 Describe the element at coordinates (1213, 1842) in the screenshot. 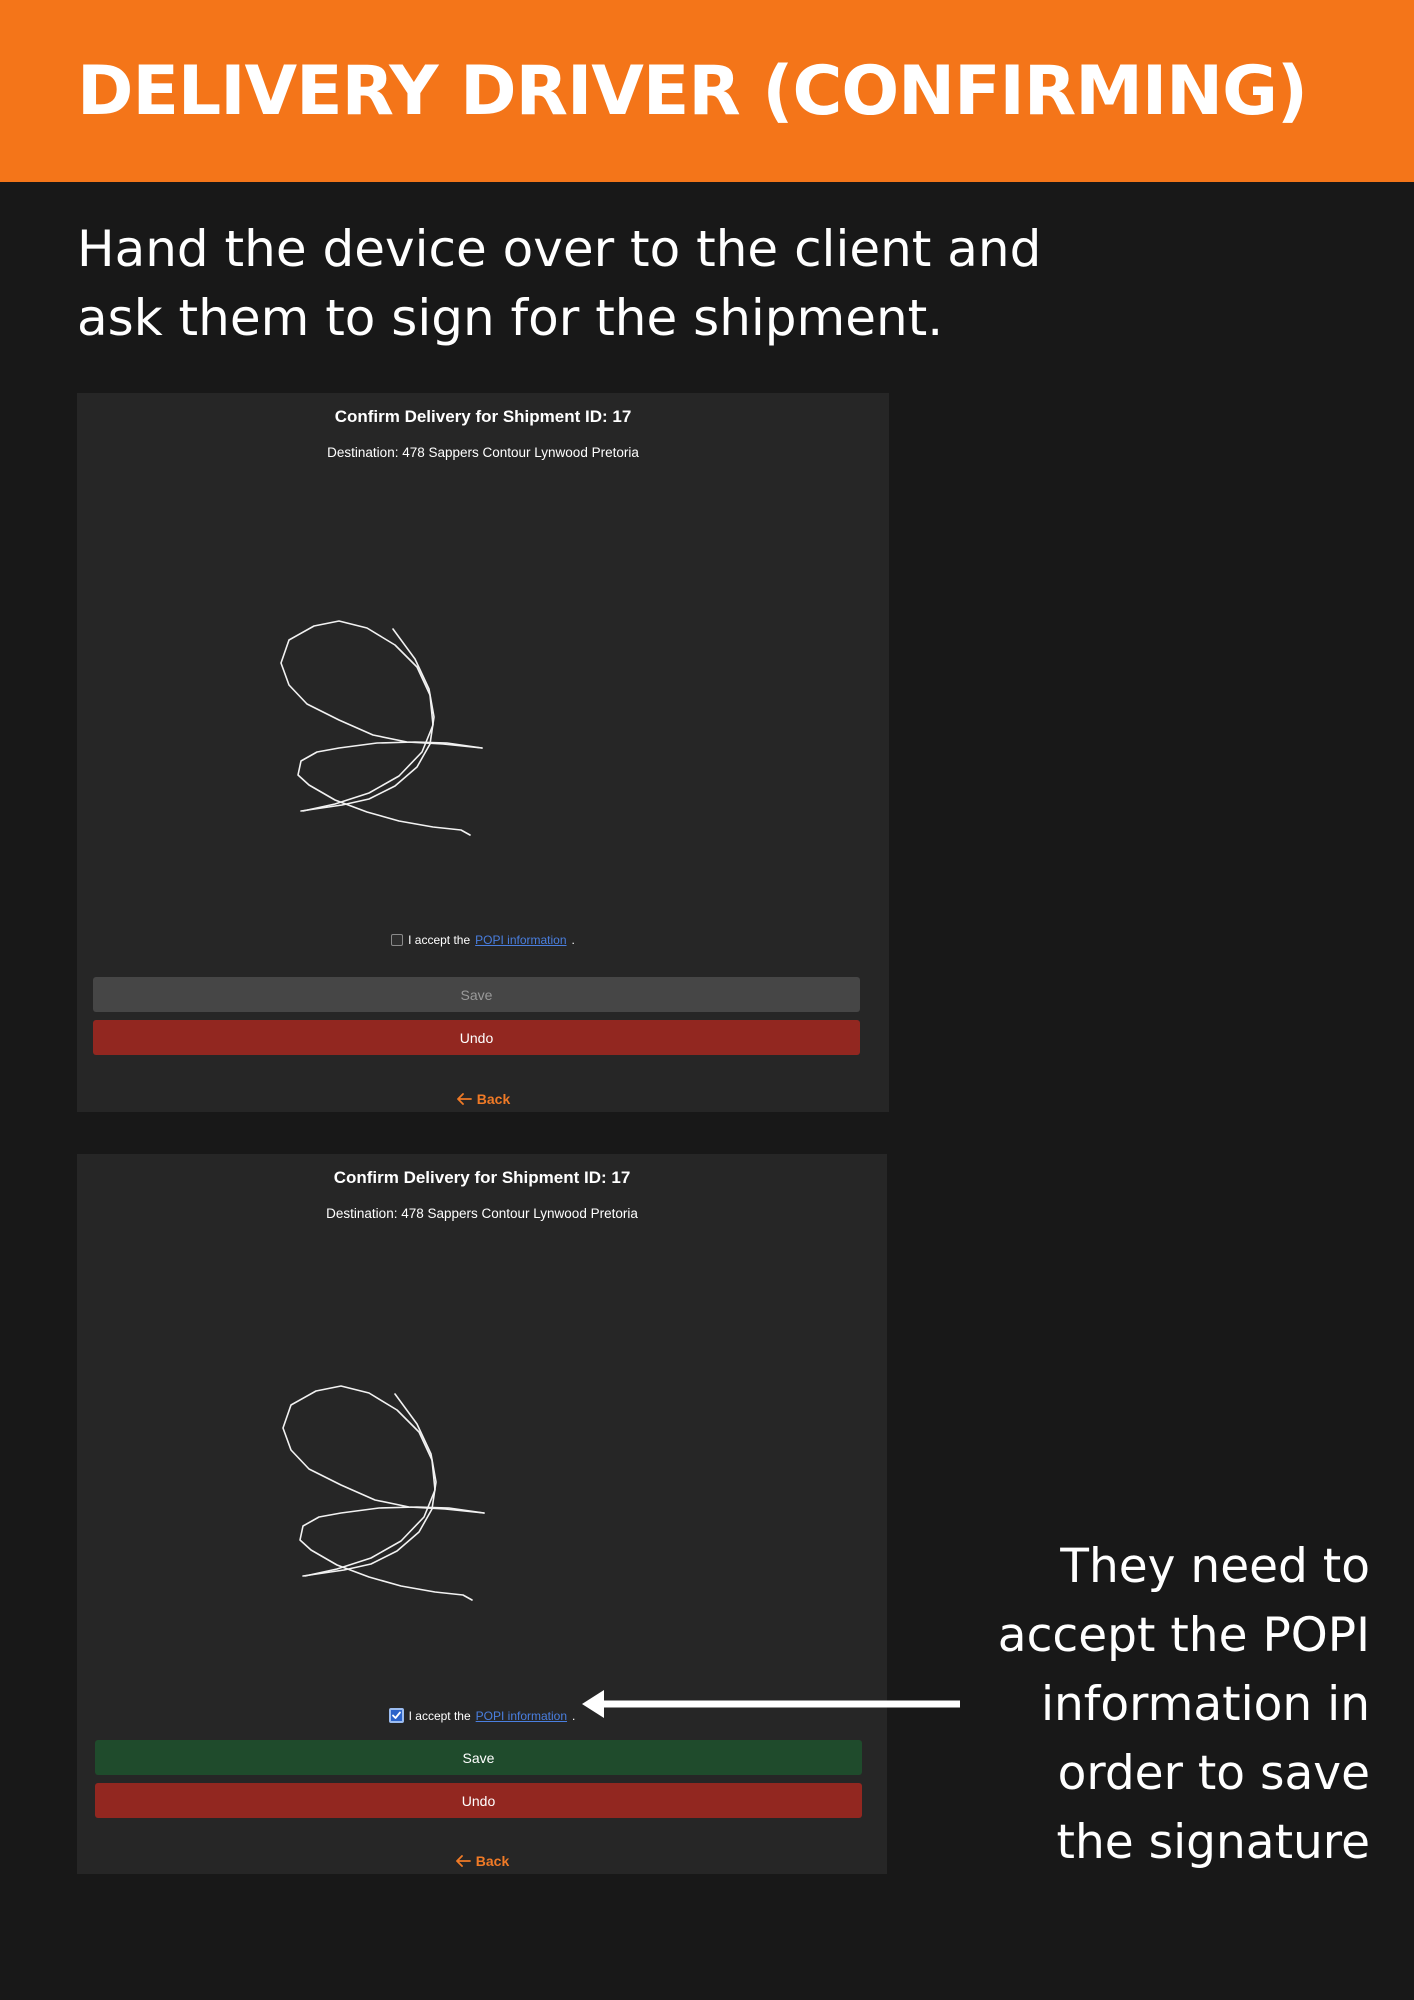

I see `callout-line-5: the signature` at that location.